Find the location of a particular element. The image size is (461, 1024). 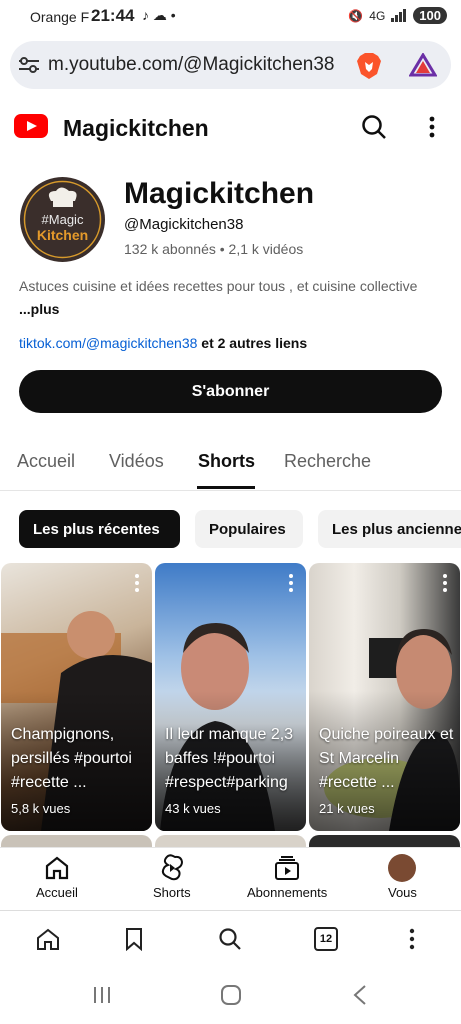

short-views: 5,8 k vues is located at coordinates (41, 808).